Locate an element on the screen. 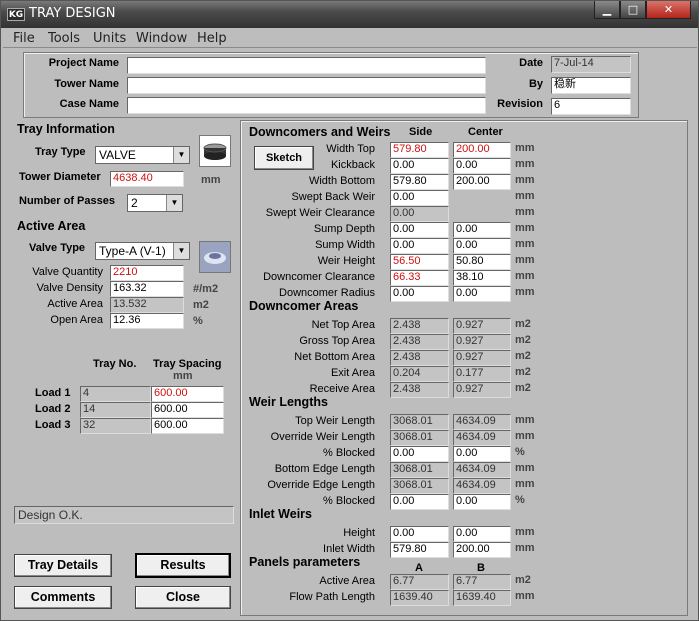 This screenshot has height=621, width=699. menu-help: Help is located at coordinates (212, 38).